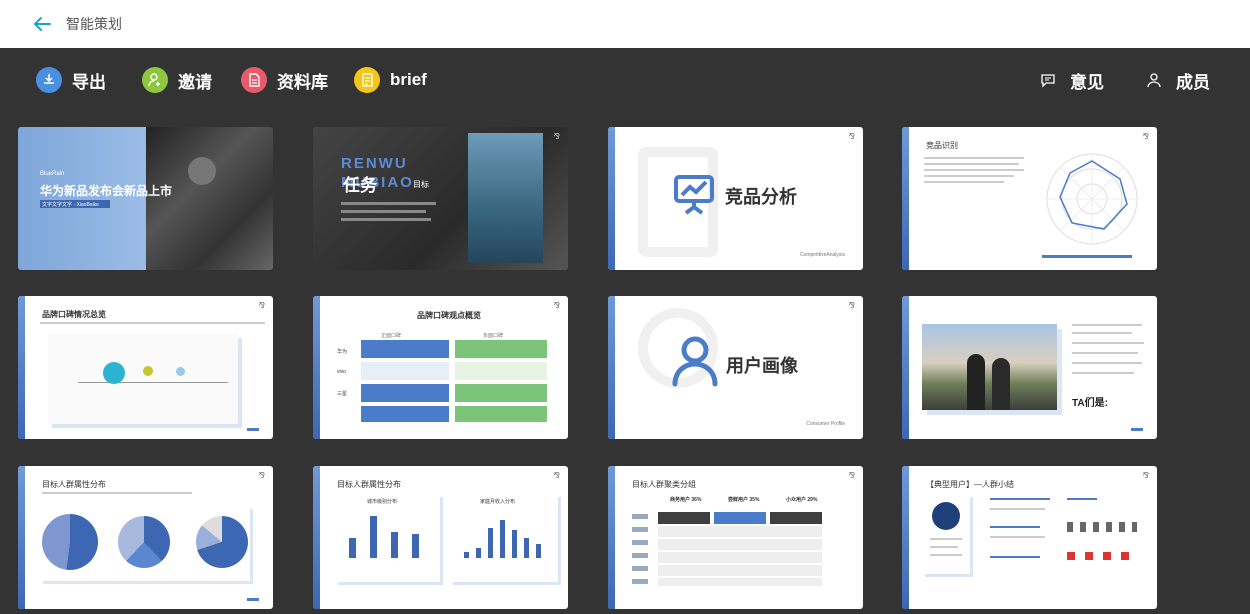 This screenshot has height=614, width=1250. I want to click on slide-thumbnail-12: ⅋ 【典型用户】—人群小结, so click(1029, 537).